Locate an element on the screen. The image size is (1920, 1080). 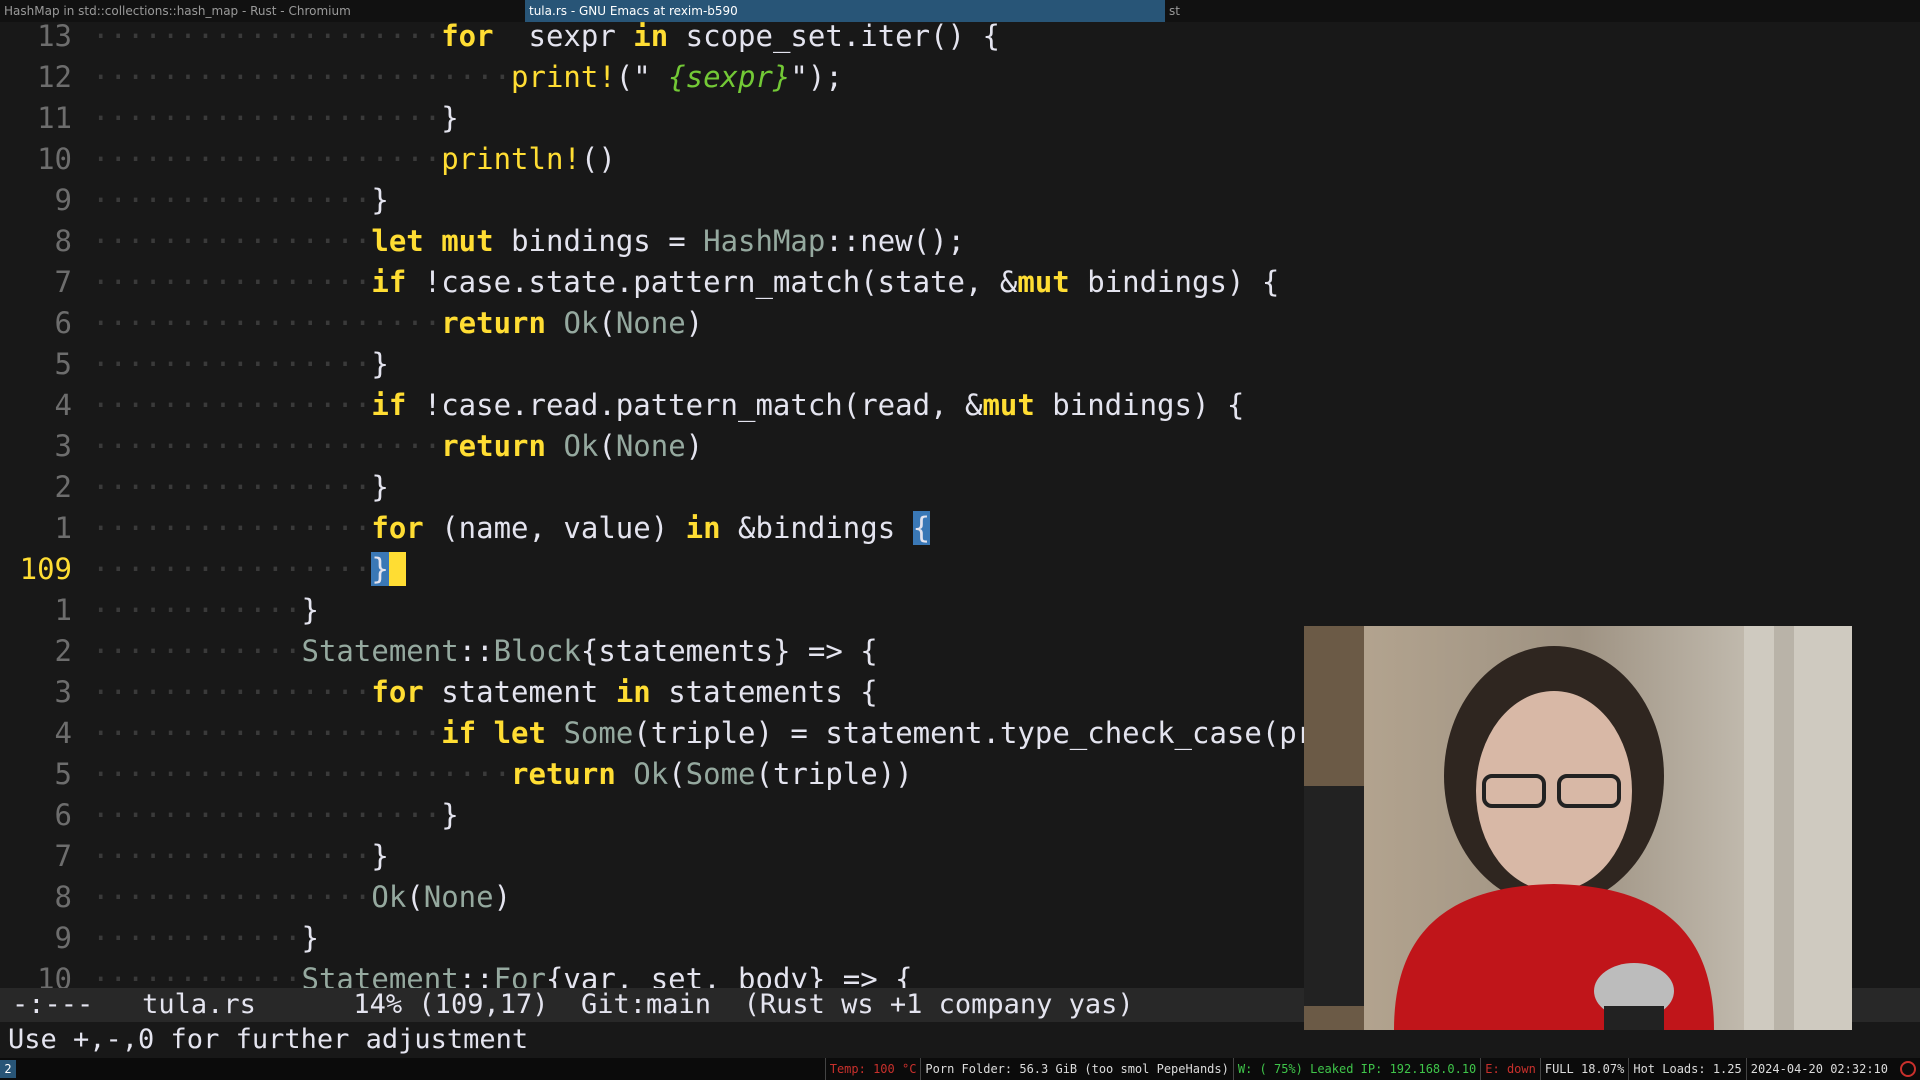
code-token: {statements} => { is located at coordinates (729, 651).